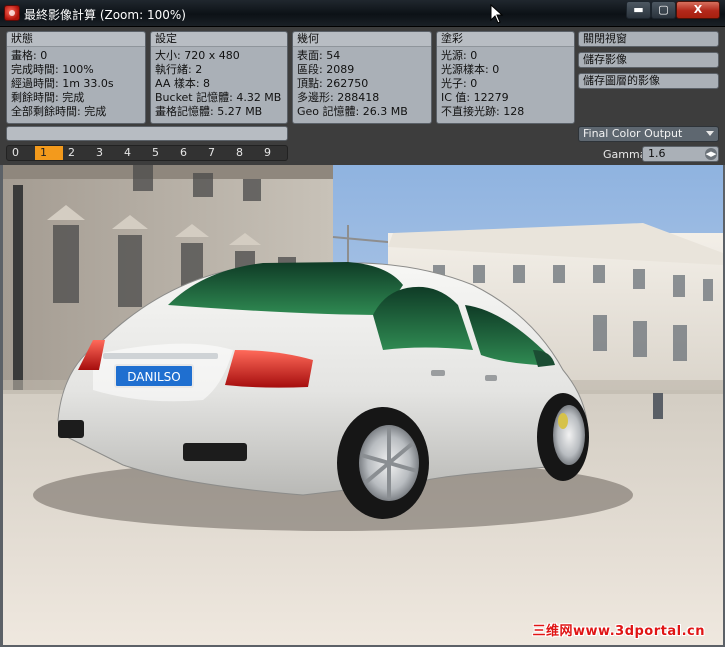  I want to click on status-elapsed: 經過時間: 1m 33.0s, so click(62, 83).